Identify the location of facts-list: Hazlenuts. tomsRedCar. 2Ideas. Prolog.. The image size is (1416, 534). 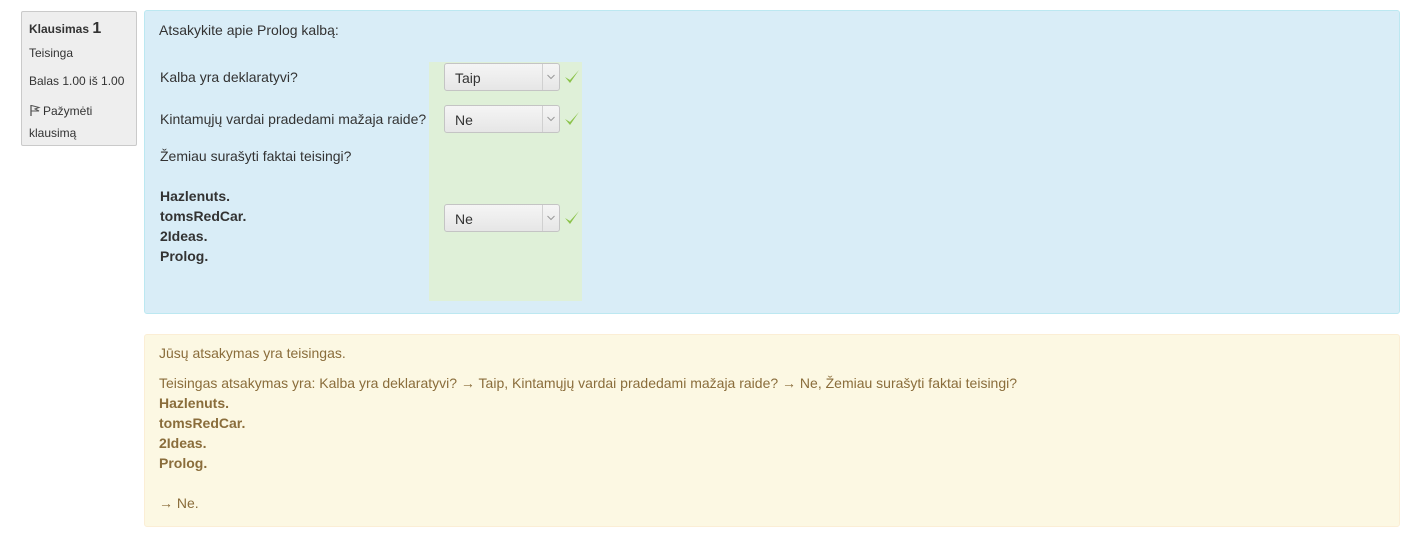
(203, 226).